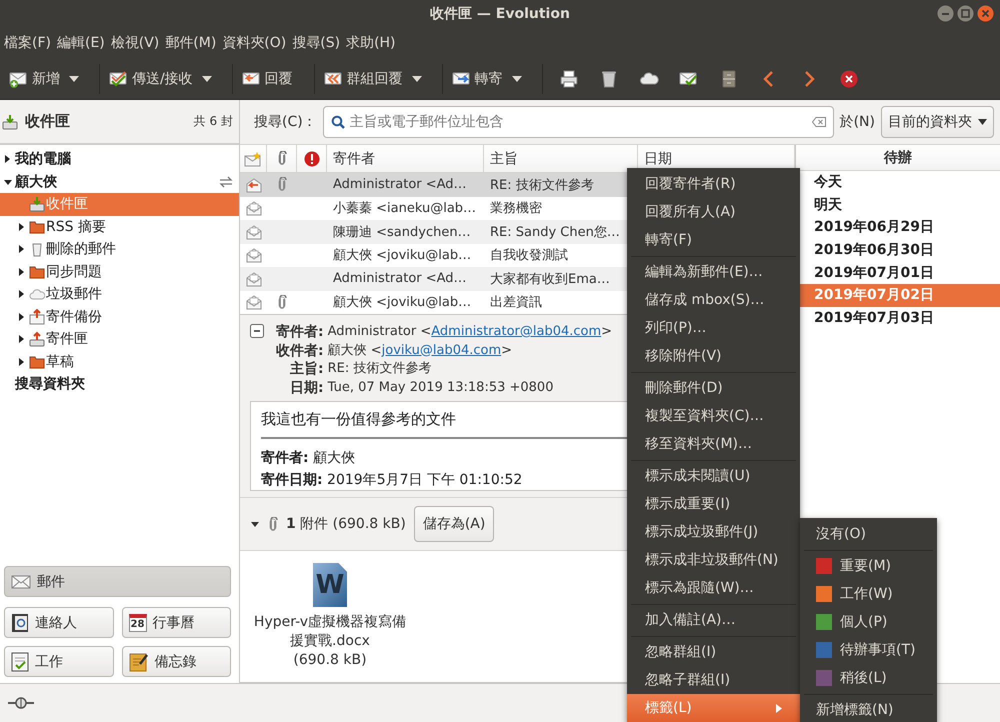 The height and width of the screenshot is (722, 1000). Describe the element at coordinates (59, 622) in the screenshot. I see `switcher-button: 連絡人` at that location.